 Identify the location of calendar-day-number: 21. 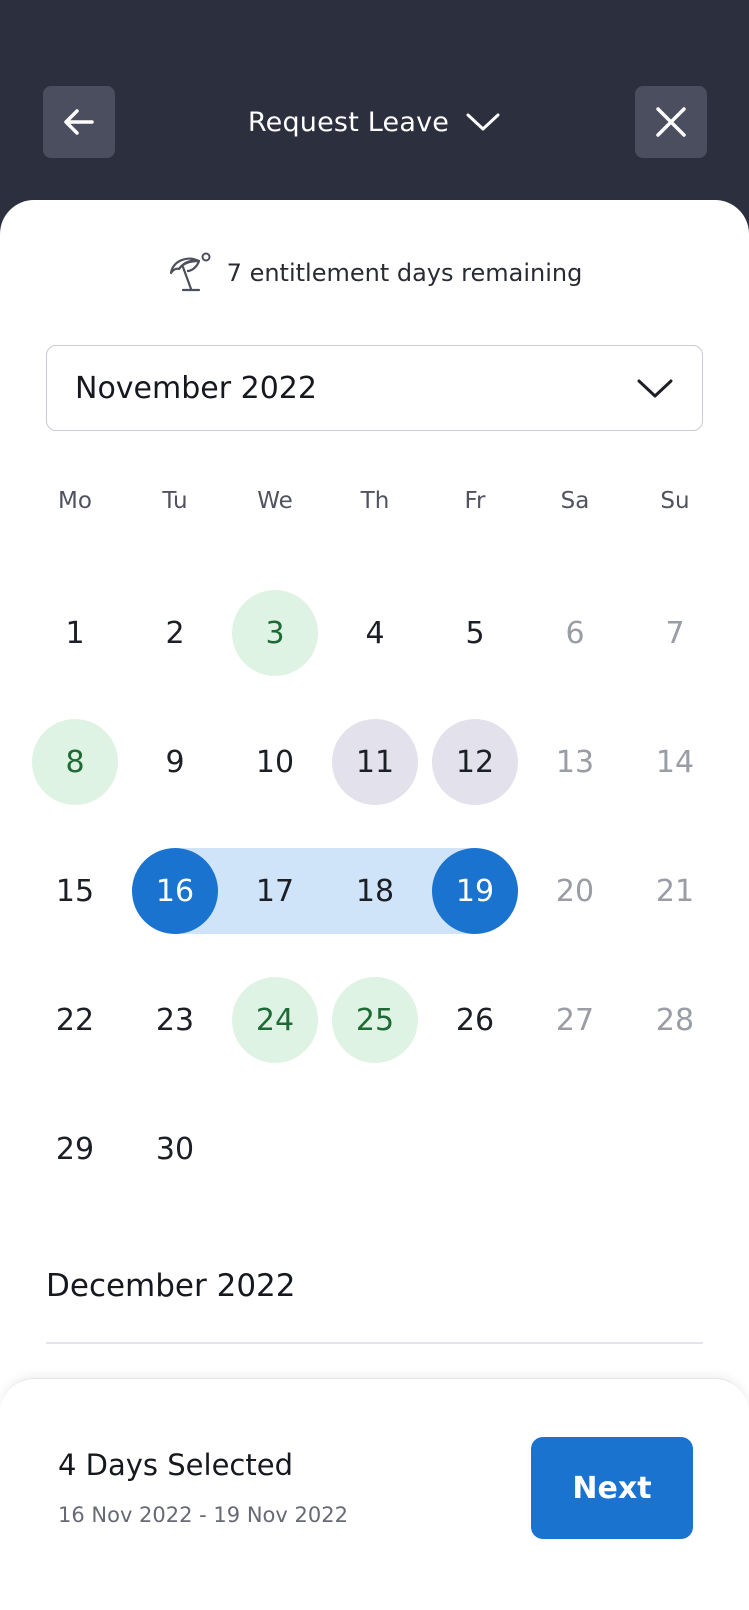
(675, 891).